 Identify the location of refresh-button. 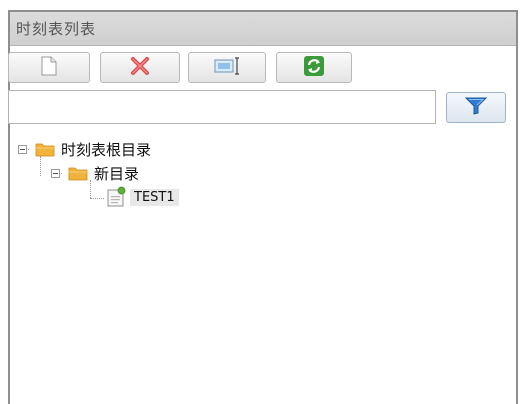
(314, 67).